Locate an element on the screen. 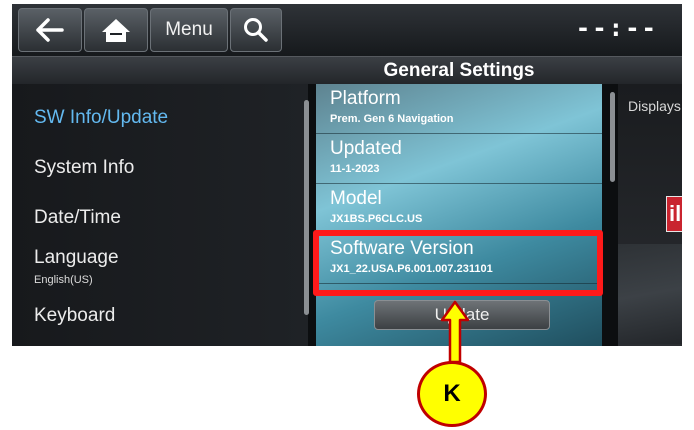  detail-row-model: Model JX1BS.P6CLC.US is located at coordinates (459, 209).